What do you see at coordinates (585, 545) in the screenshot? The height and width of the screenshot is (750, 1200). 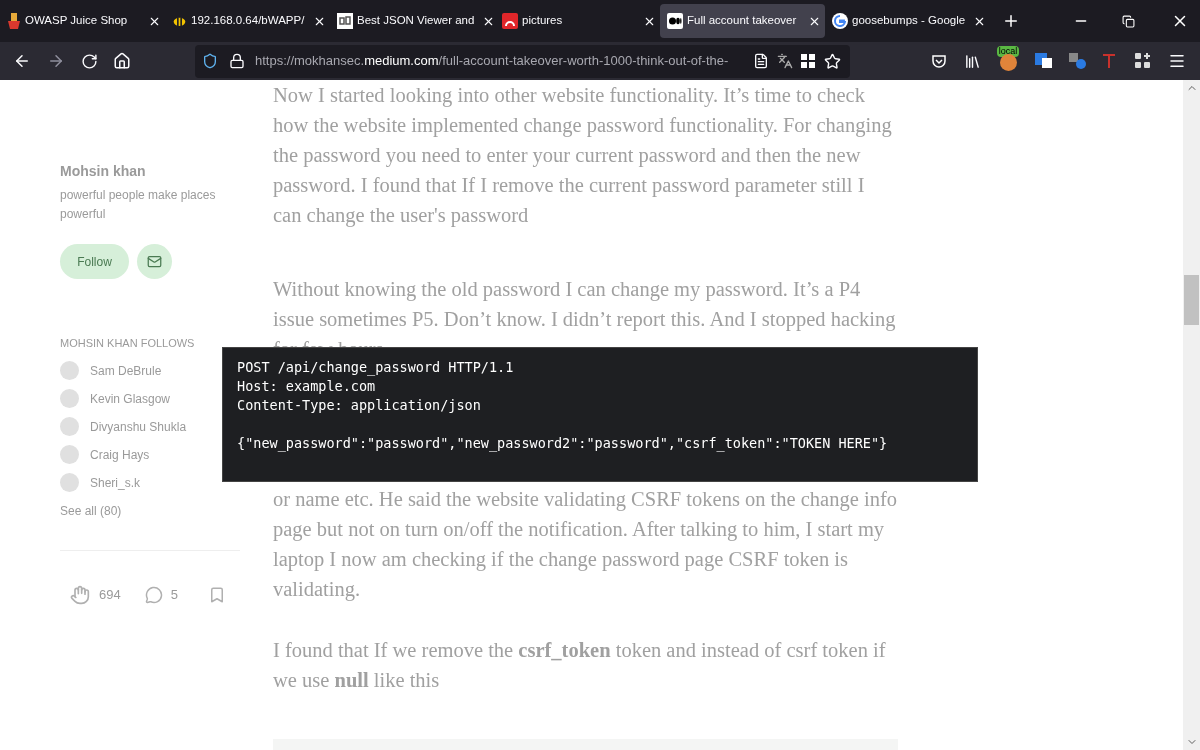 I see `article-paragraph: or name etc. He said the website validating CSRF tokens on the change info page but not on turn on/off the notification. After talking to him, I start my laptop I now am checking if the change password page CSRF token is validating.` at bounding box center [585, 545].